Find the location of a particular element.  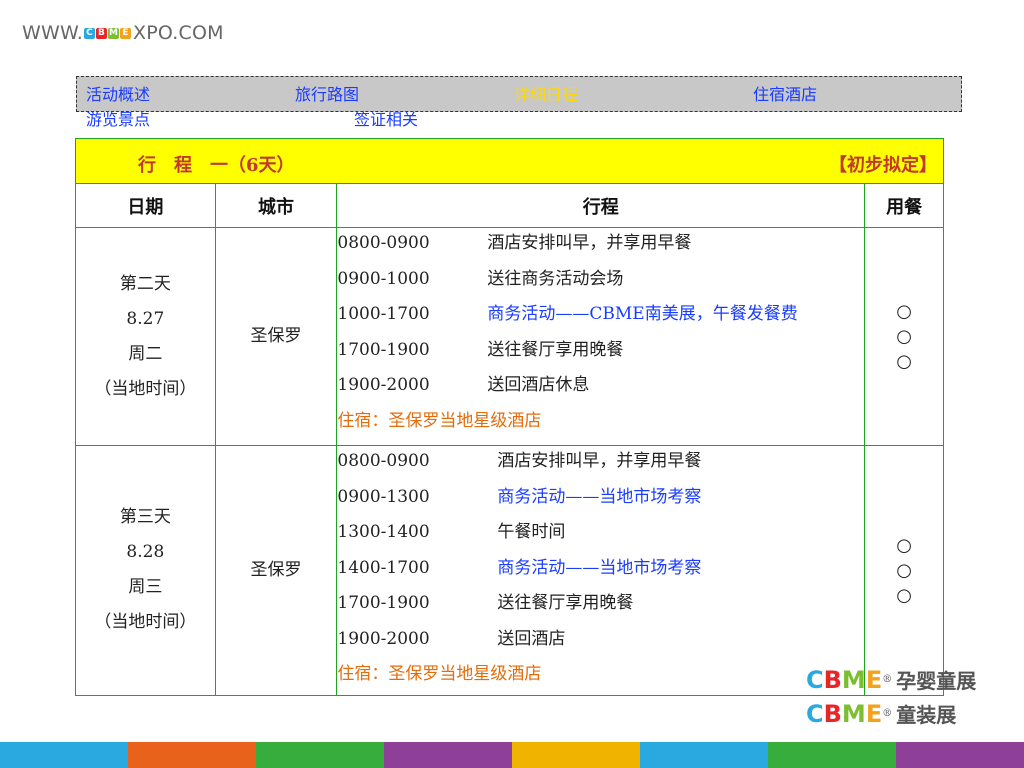

item-time: 1400-1700 is located at coordinates (383, 567).